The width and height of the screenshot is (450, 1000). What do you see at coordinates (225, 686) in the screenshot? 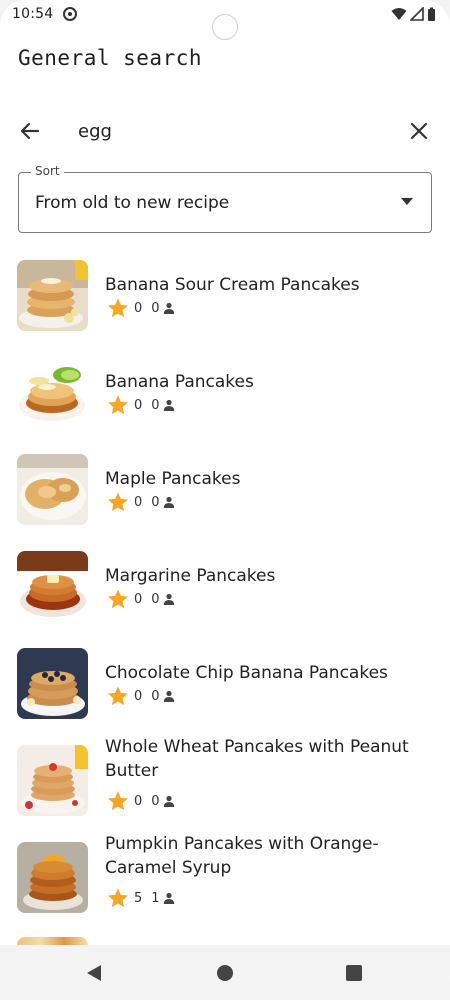
I see `recipe-item: Chocolate Chip Banana Pancakes 0 0` at bounding box center [225, 686].